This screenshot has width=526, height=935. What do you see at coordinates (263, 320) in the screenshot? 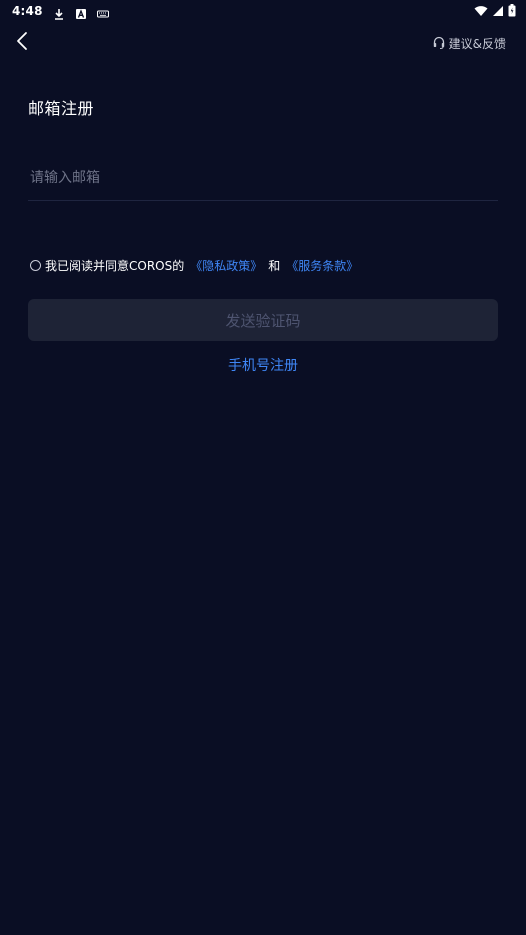
I see `send-code-button: 发送验证码` at bounding box center [263, 320].